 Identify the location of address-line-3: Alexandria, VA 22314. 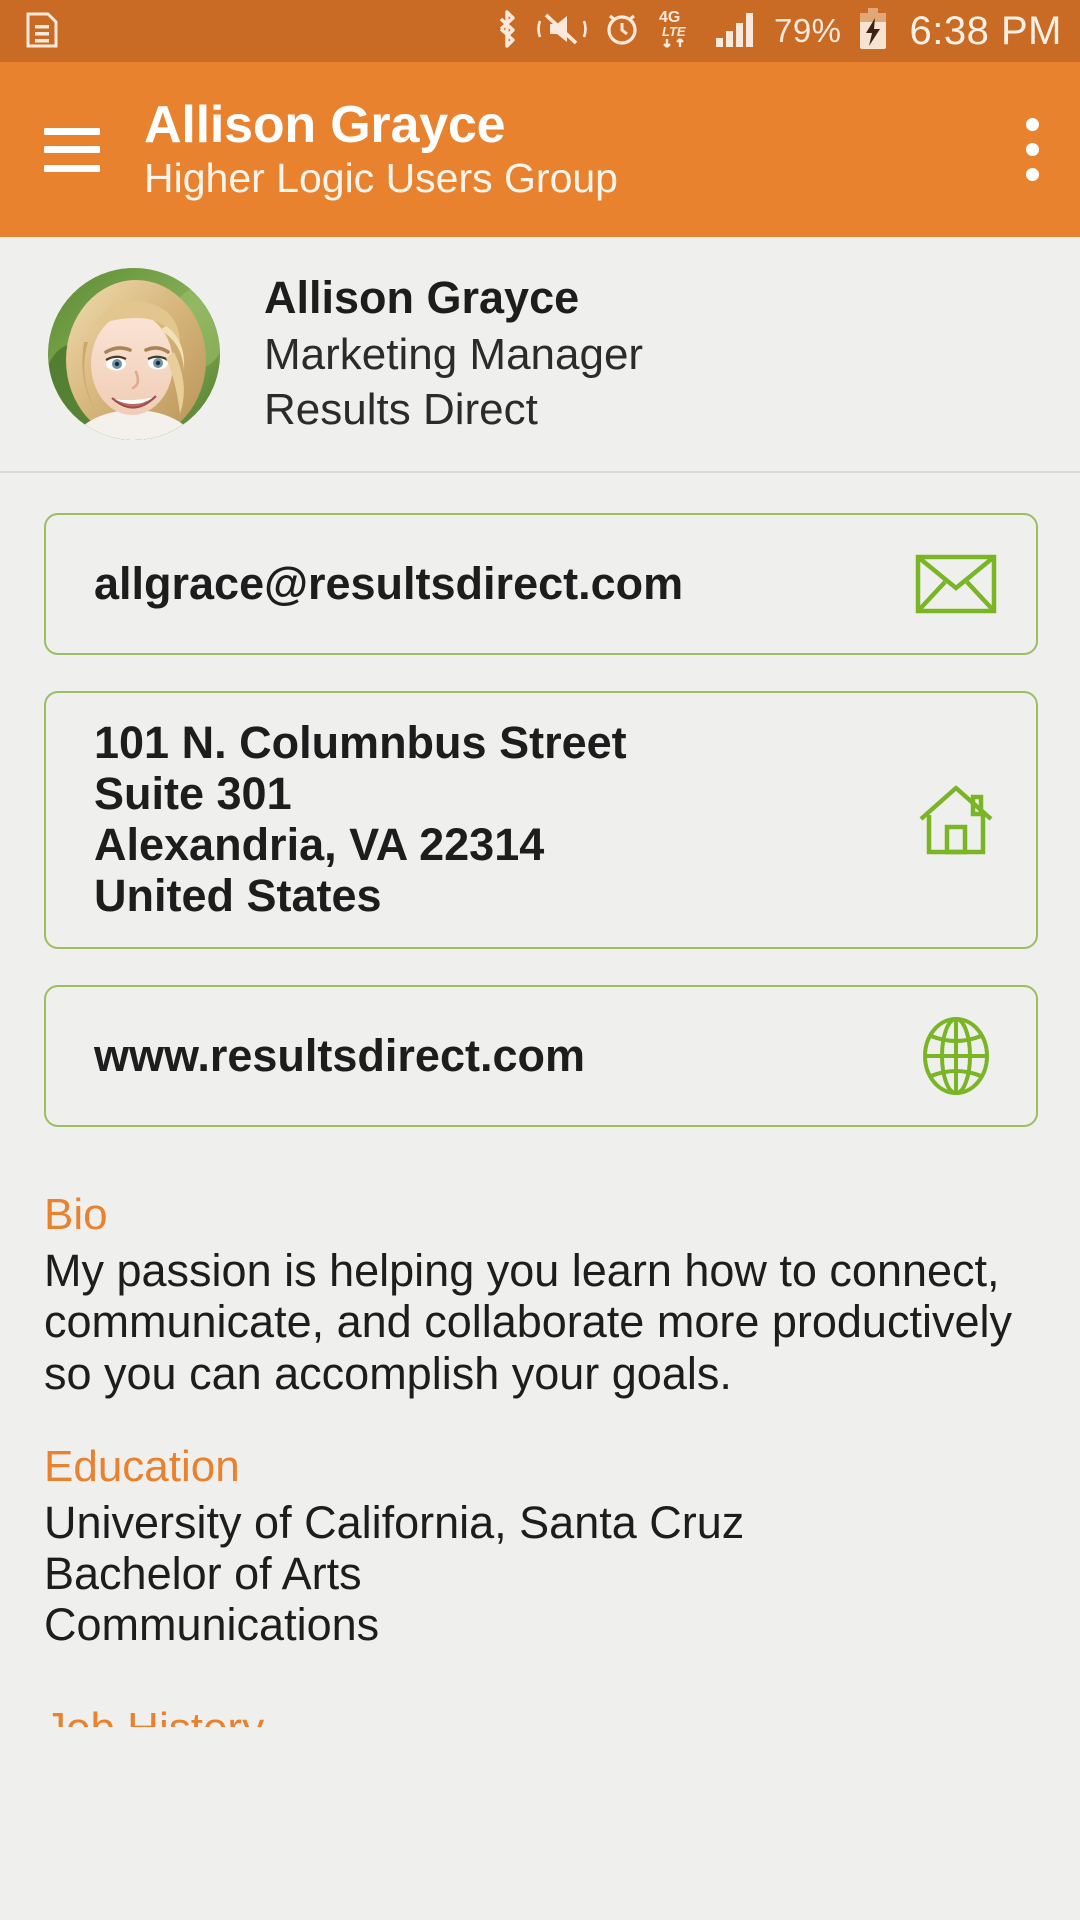
(319, 844).